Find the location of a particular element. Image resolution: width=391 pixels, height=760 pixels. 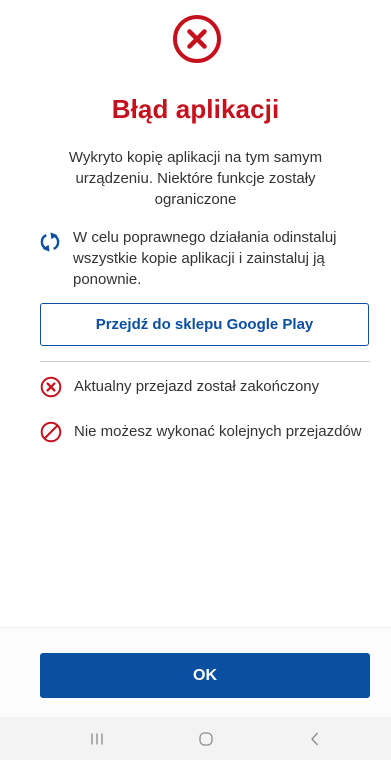

home-icon is located at coordinates (206, 738).